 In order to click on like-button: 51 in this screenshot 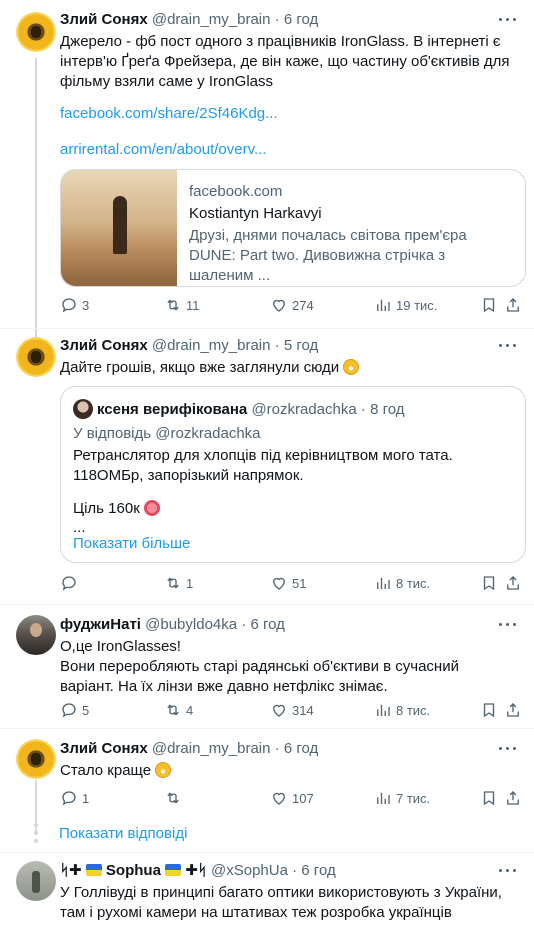, I will do `click(288, 584)`.